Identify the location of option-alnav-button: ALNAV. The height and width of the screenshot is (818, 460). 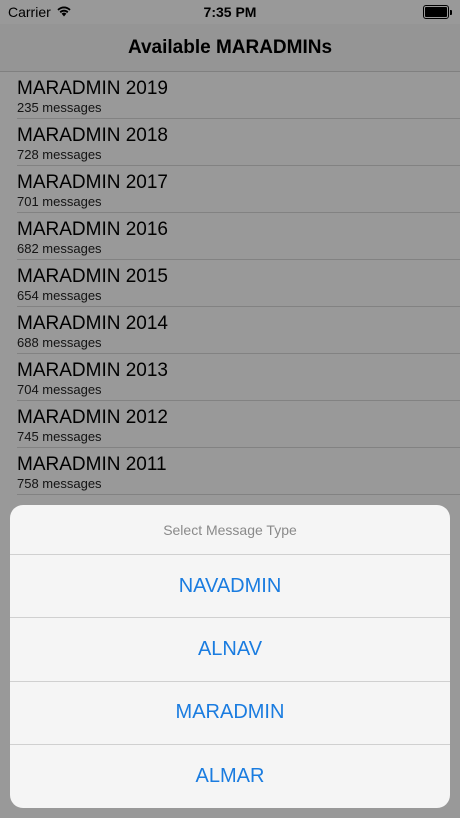
(230, 650).